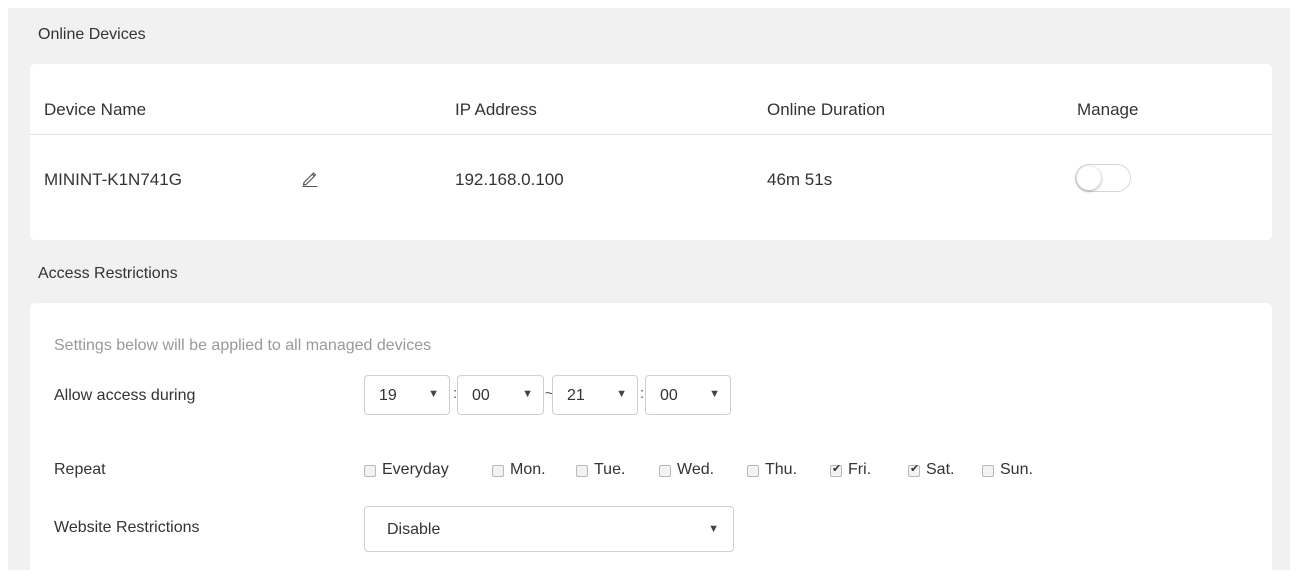 The width and height of the screenshot is (1298, 578). I want to click on website-restrictions-value: Disable, so click(414, 529).